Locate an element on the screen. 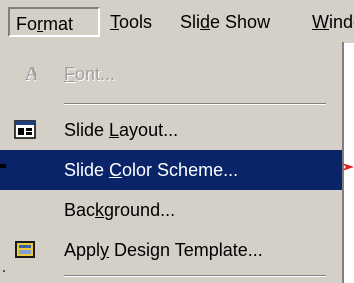  font-a-icon: A A is located at coordinates (27, 74).